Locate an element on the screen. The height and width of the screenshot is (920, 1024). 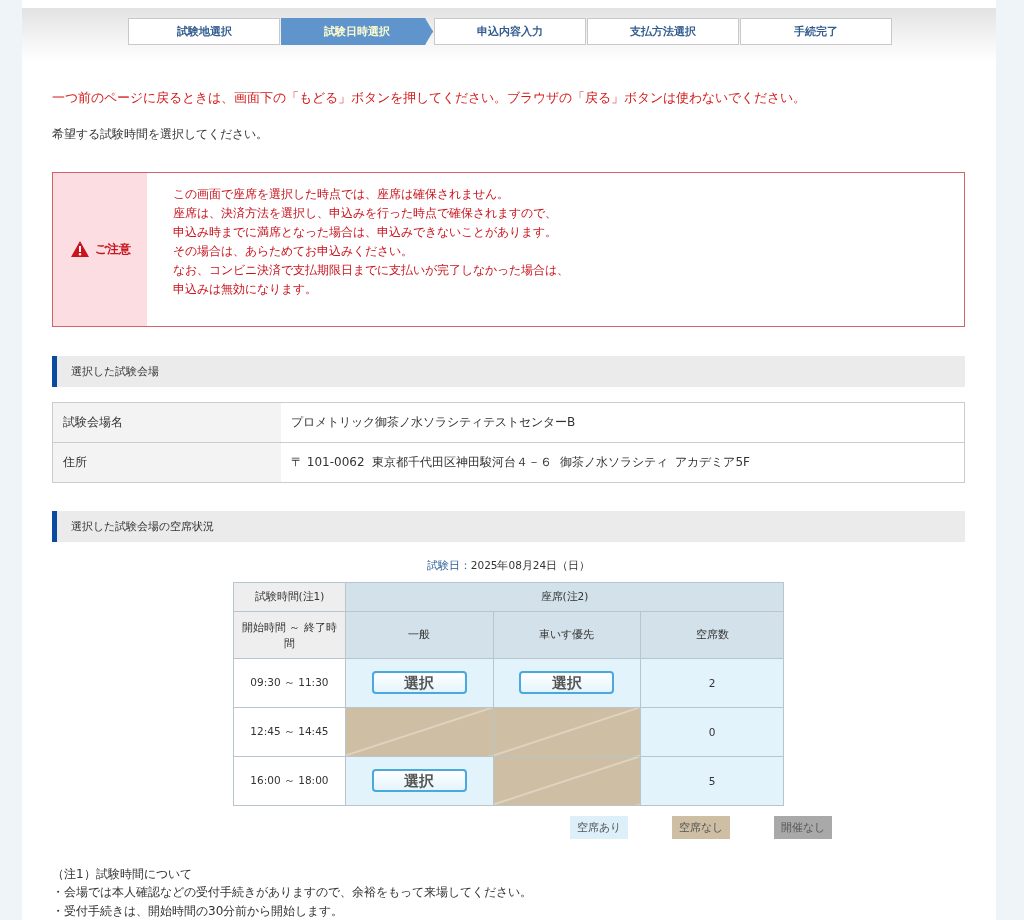
seat-count: 5 is located at coordinates (712, 780).